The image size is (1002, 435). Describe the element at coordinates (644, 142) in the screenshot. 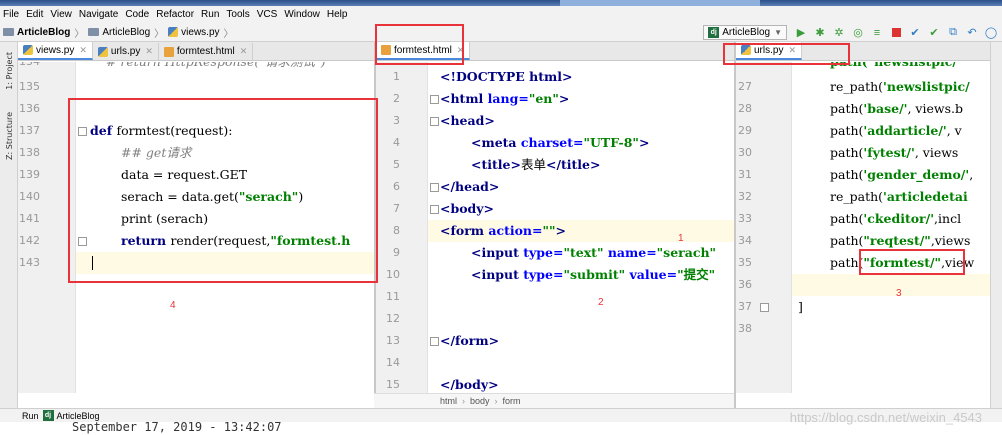

I see `tag-token: >` at that location.